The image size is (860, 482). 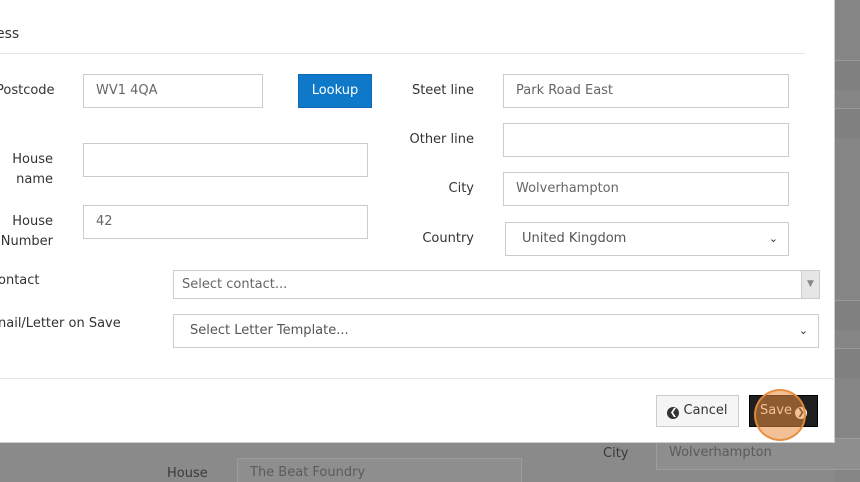 What do you see at coordinates (776, 410) in the screenshot?
I see `save-button-label: Save` at bounding box center [776, 410].